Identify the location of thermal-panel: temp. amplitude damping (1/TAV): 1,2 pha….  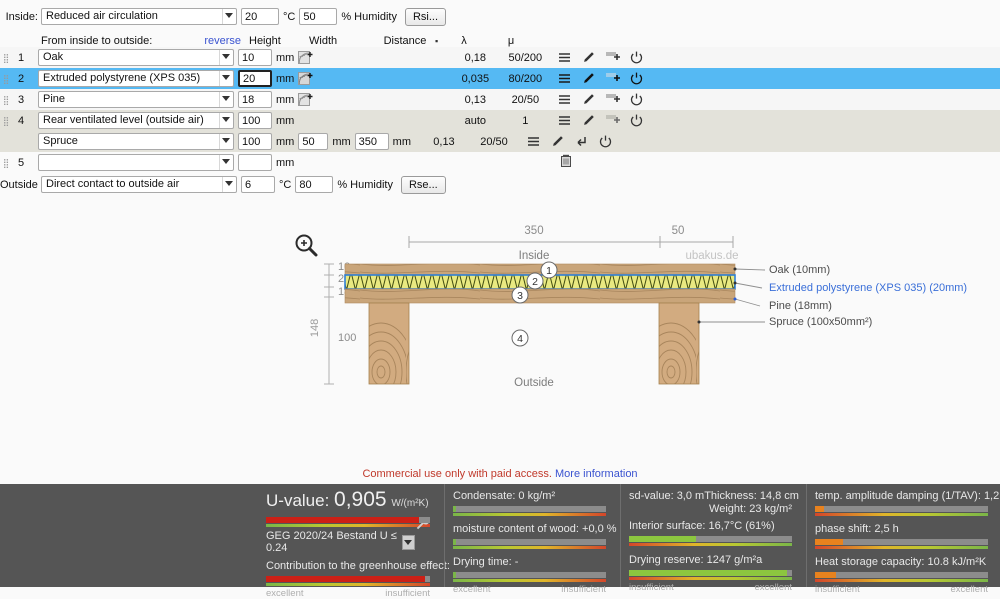
(903, 539).